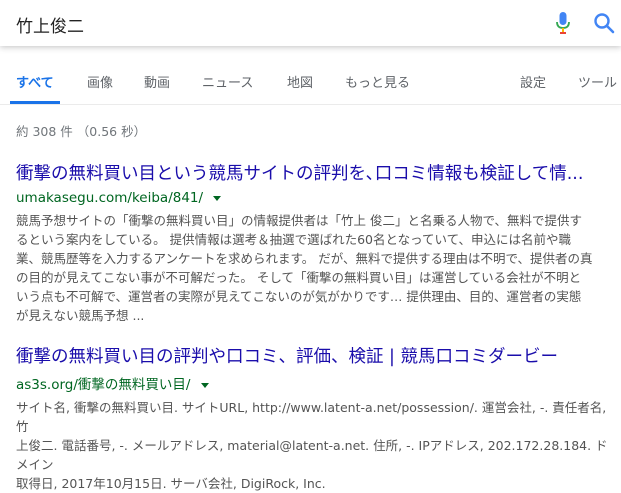 This screenshot has height=493, width=621. Describe the element at coordinates (50, 24) in the screenshot. I see `search-input: 竹上俊二` at that location.